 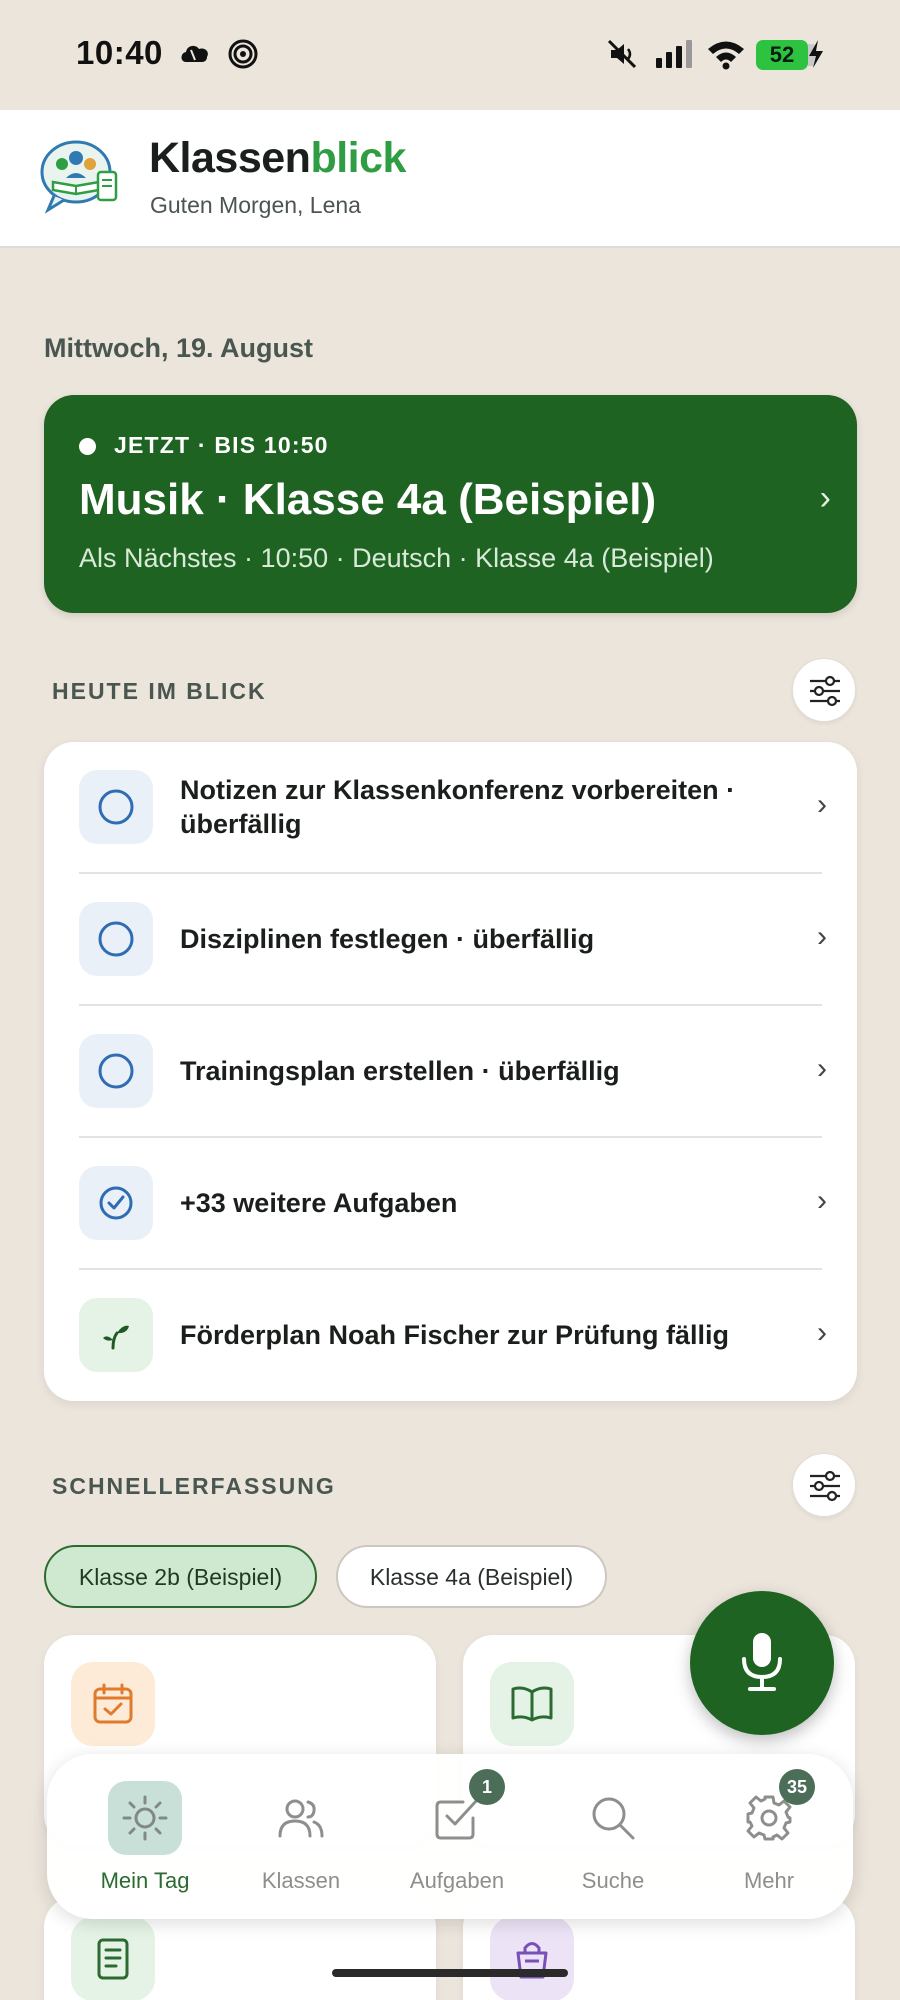 I want to click on app-logo-icon, so click(x=81, y=177).